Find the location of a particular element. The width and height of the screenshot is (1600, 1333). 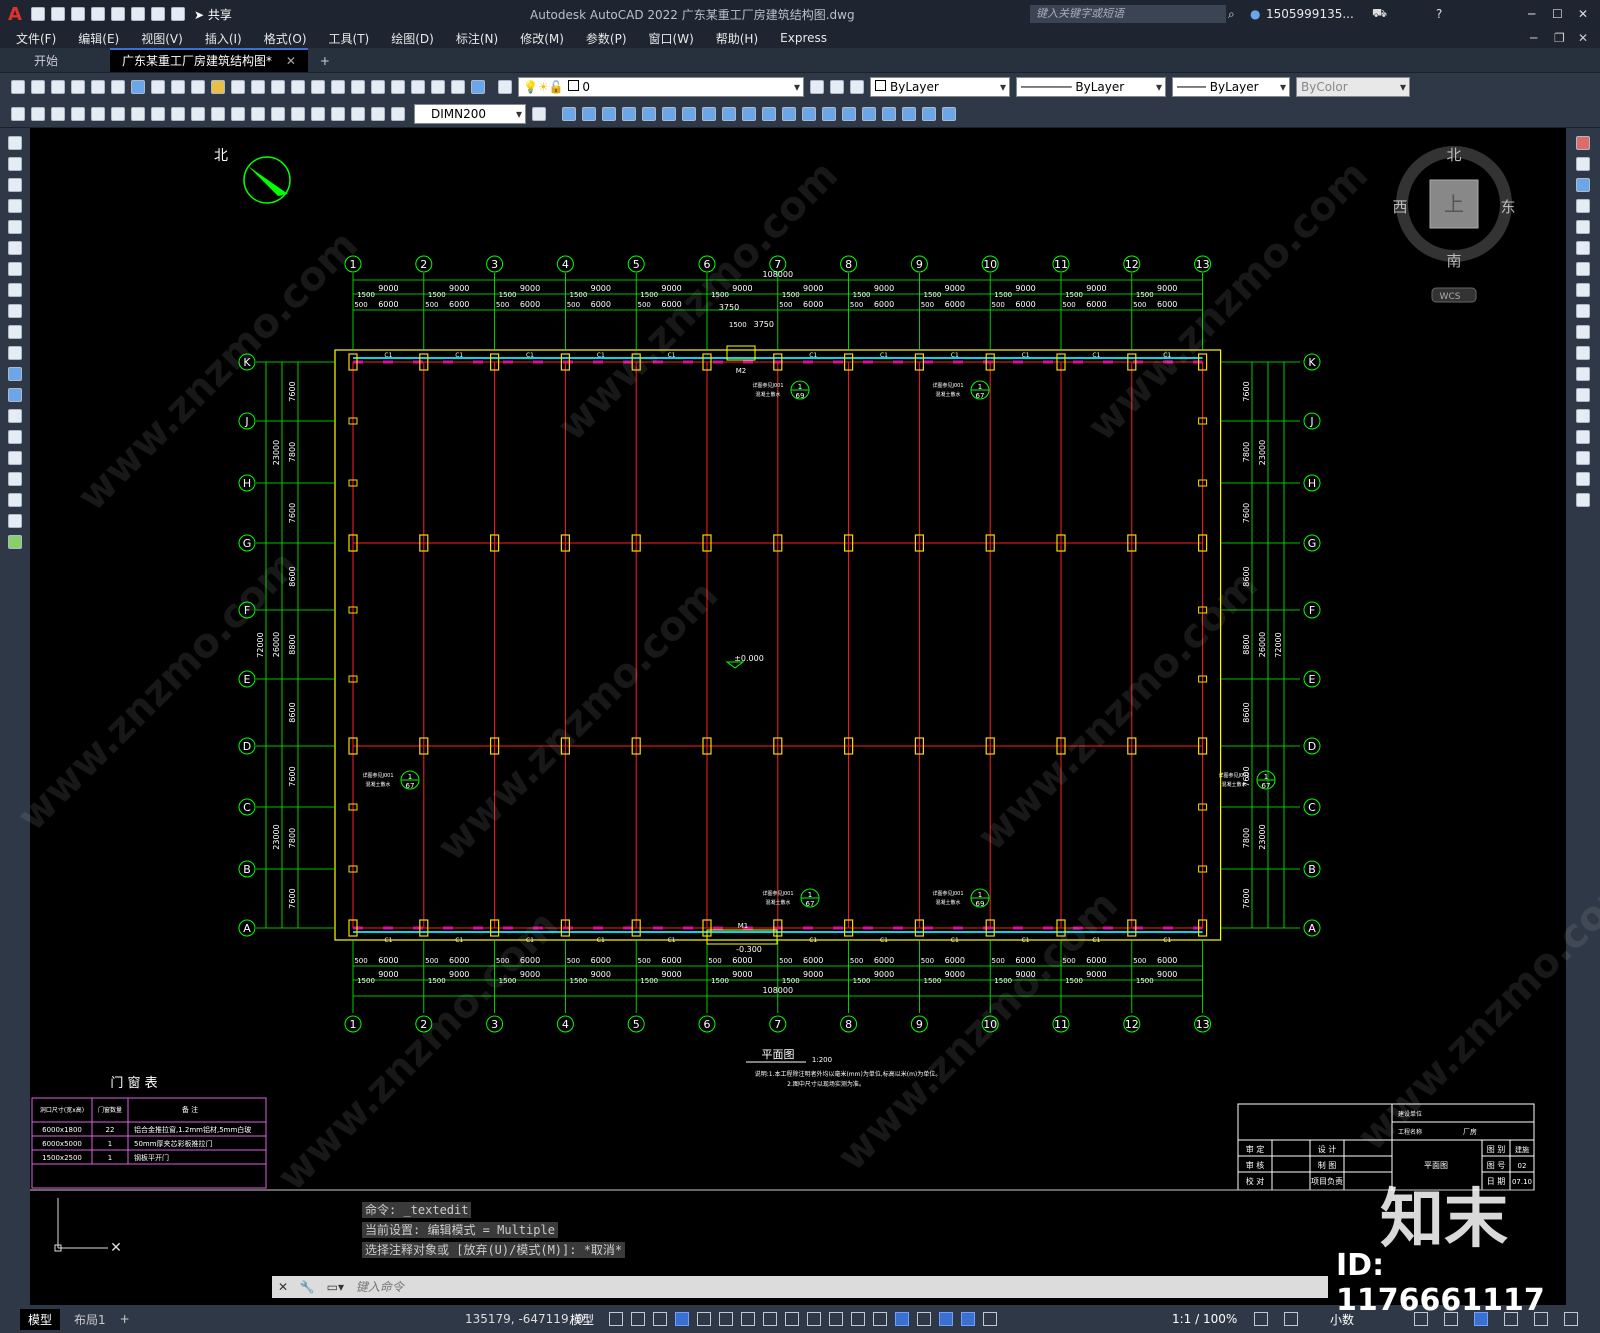

workspace-gear-icon is located at coordinates (1261, 1319).